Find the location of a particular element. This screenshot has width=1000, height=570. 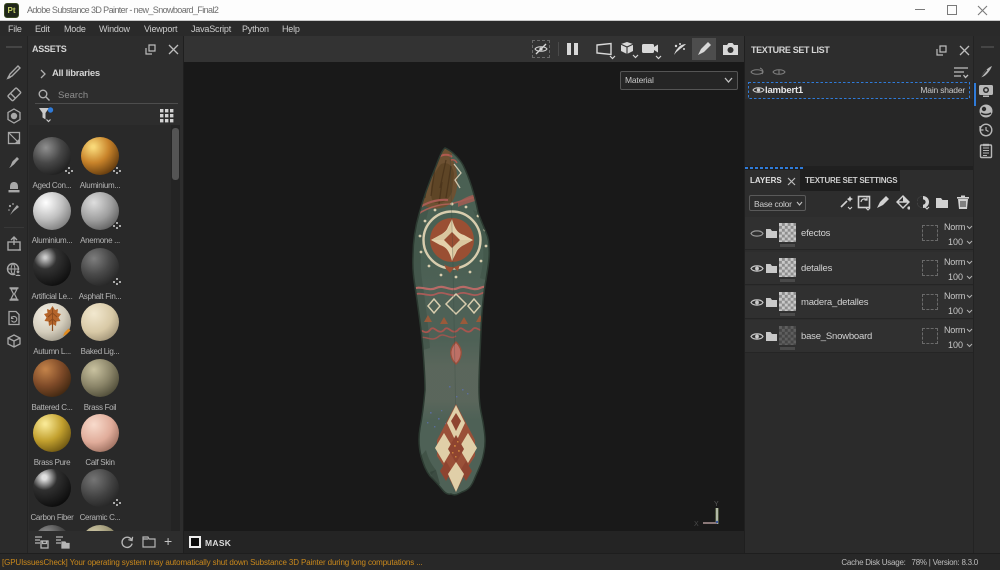

svg-text: Y is located at coordinates (716, 504).